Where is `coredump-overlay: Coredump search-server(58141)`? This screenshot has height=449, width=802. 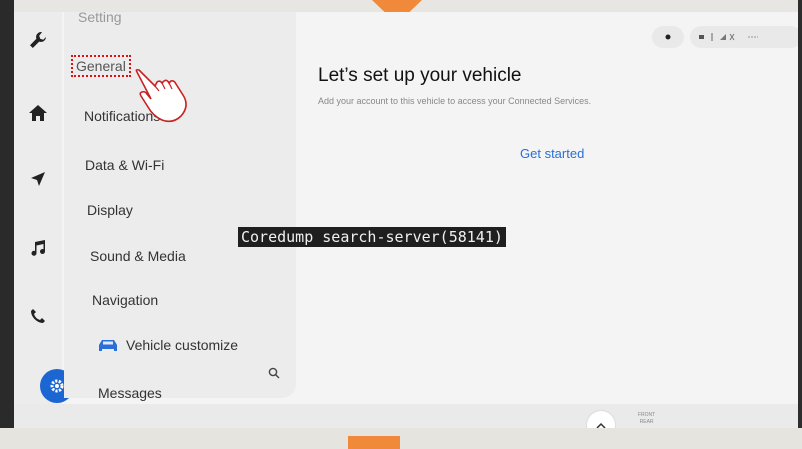 coredump-overlay: Coredump search-server(58141) is located at coordinates (372, 237).